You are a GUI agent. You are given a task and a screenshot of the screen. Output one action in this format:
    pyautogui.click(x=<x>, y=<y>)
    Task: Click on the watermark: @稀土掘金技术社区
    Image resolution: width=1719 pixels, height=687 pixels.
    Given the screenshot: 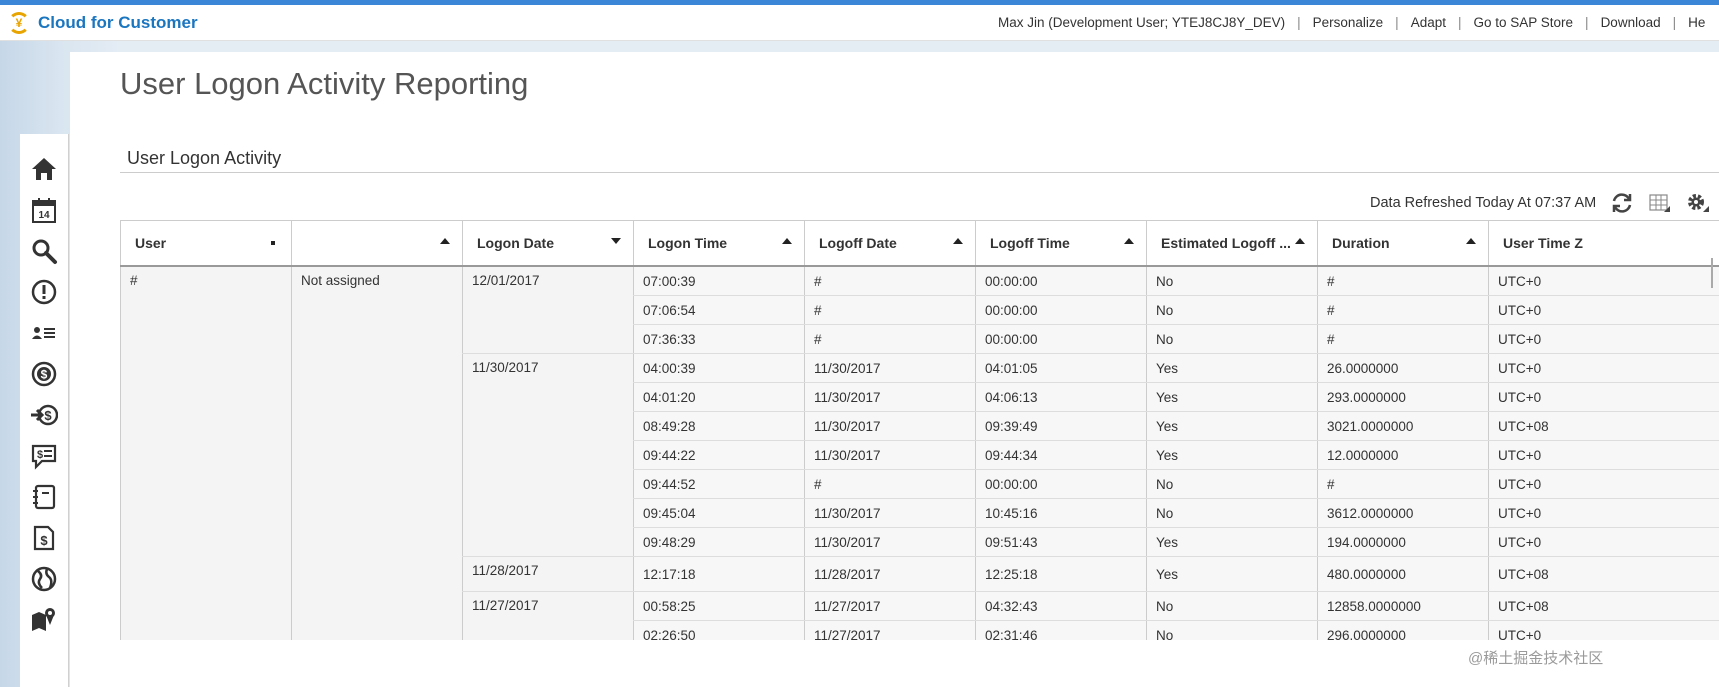 What is the action you would take?
    pyautogui.click(x=1536, y=658)
    